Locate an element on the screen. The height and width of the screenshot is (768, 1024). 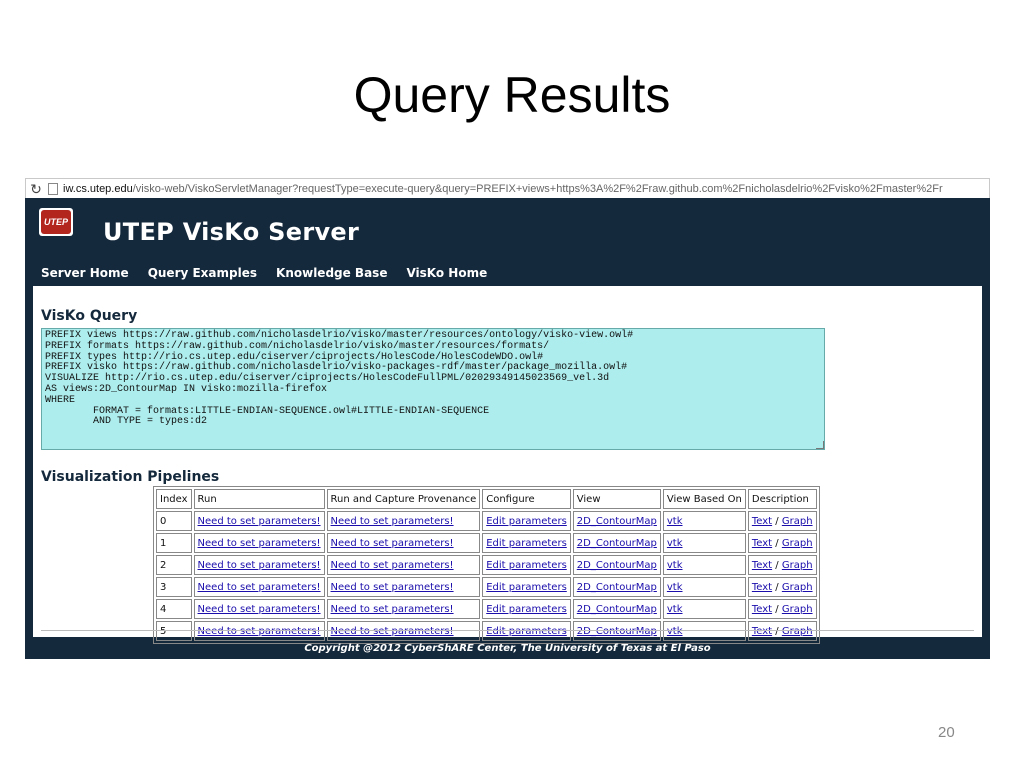
row-index: 3 is located at coordinates (174, 587).